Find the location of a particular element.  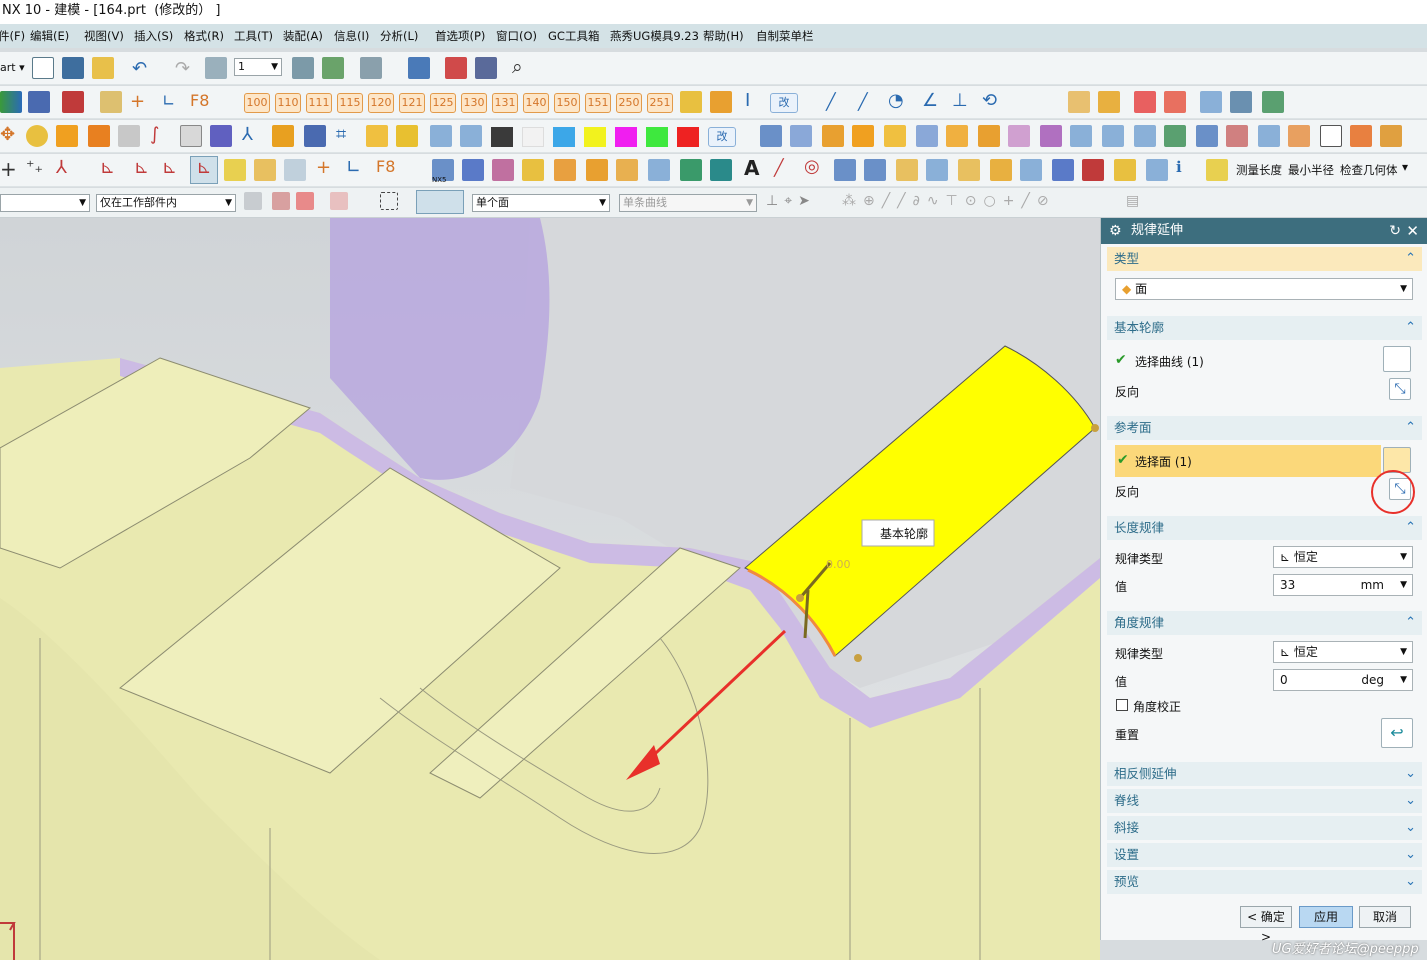

menu-preferences: 首选项(P) is located at coordinates (460, 36).